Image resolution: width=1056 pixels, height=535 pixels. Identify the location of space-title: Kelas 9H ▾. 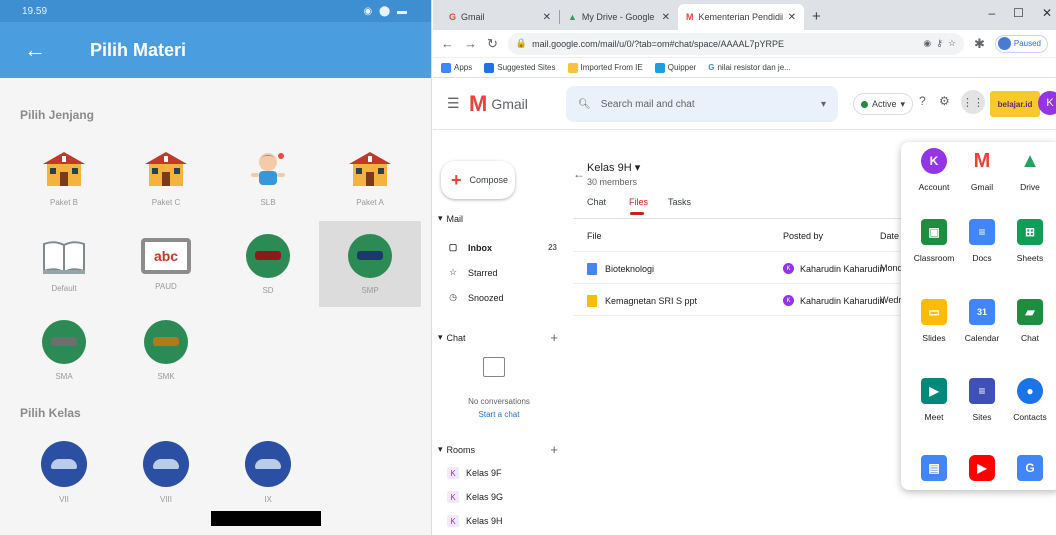
(613, 167).